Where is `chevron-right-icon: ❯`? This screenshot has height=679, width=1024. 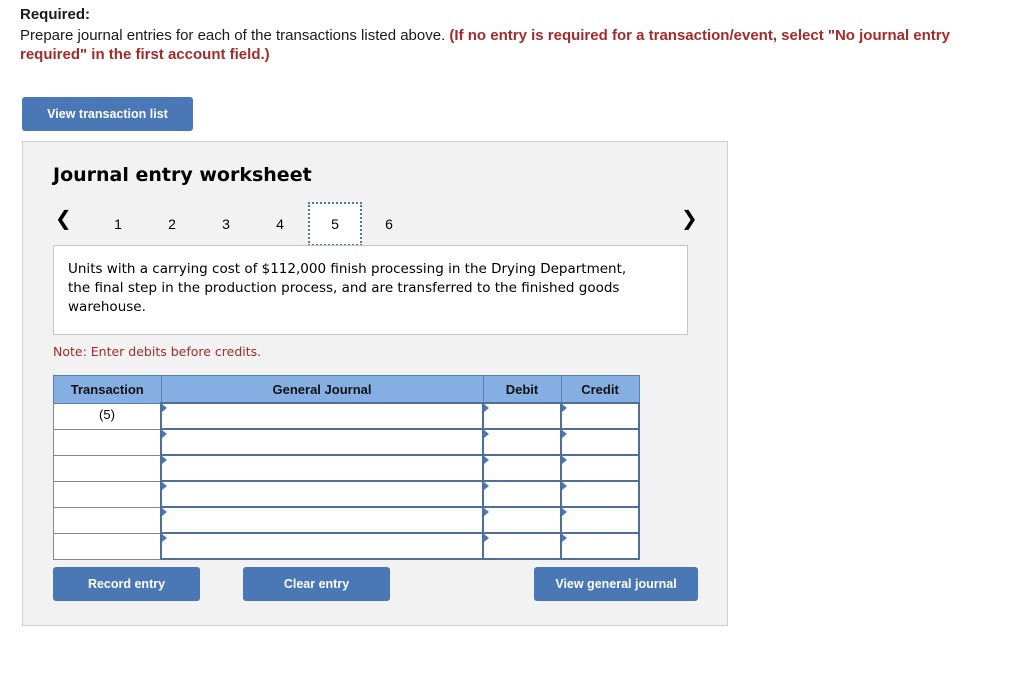 chevron-right-icon: ❯ is located at coordinates (689, 218).